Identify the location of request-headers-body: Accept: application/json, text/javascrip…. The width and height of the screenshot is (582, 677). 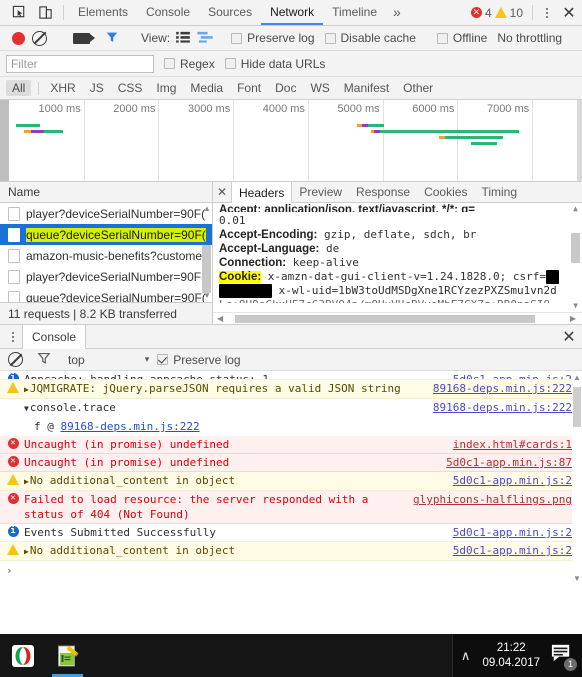
(397, 257).